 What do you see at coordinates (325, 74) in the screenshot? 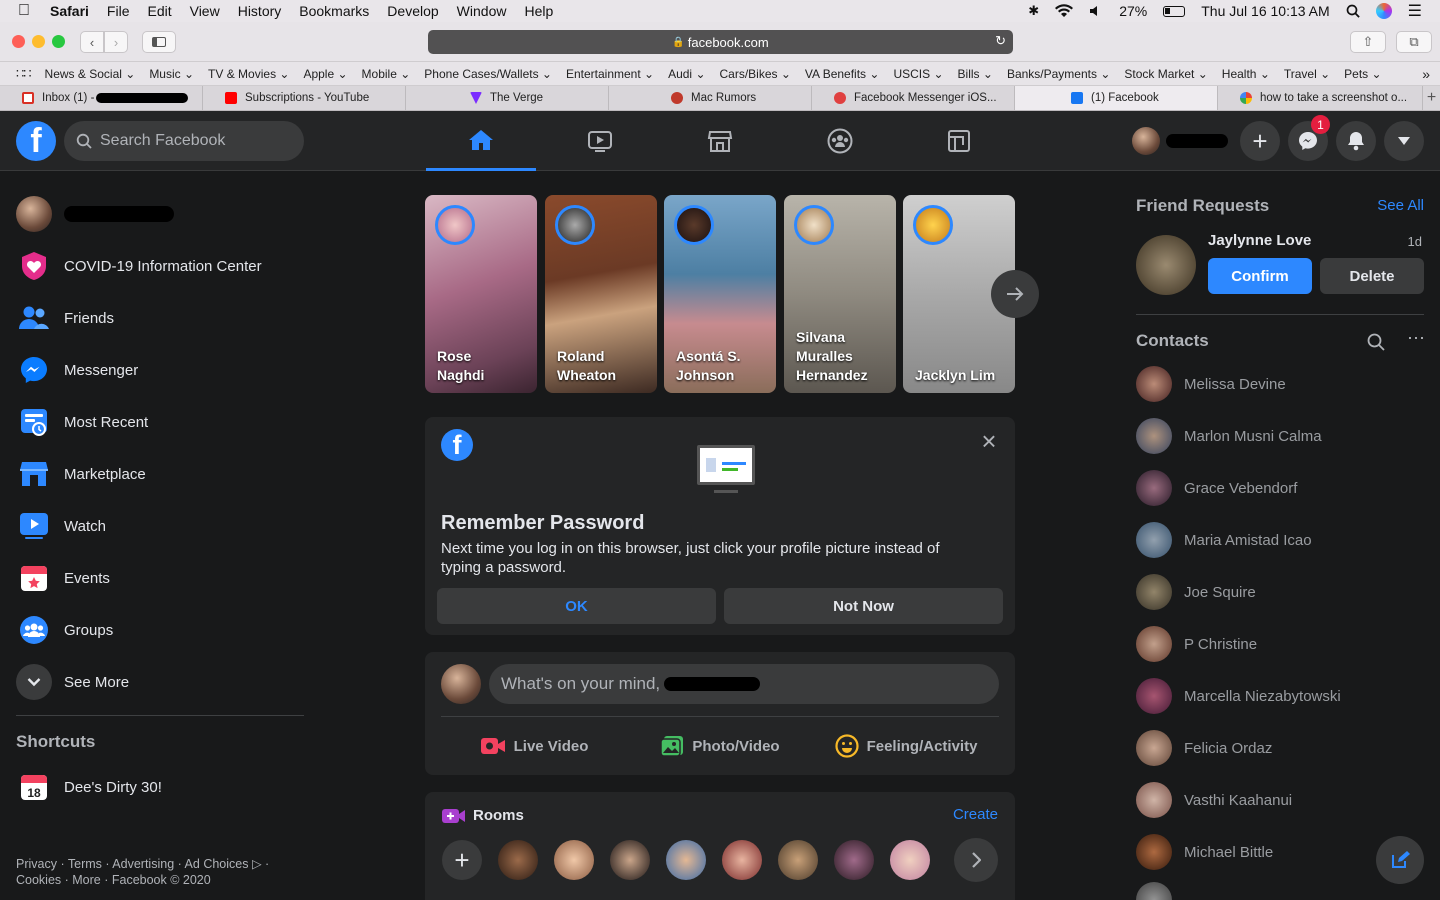
I see `bookmark-folder: Apple ⌄` at bounding box center [325, 74].